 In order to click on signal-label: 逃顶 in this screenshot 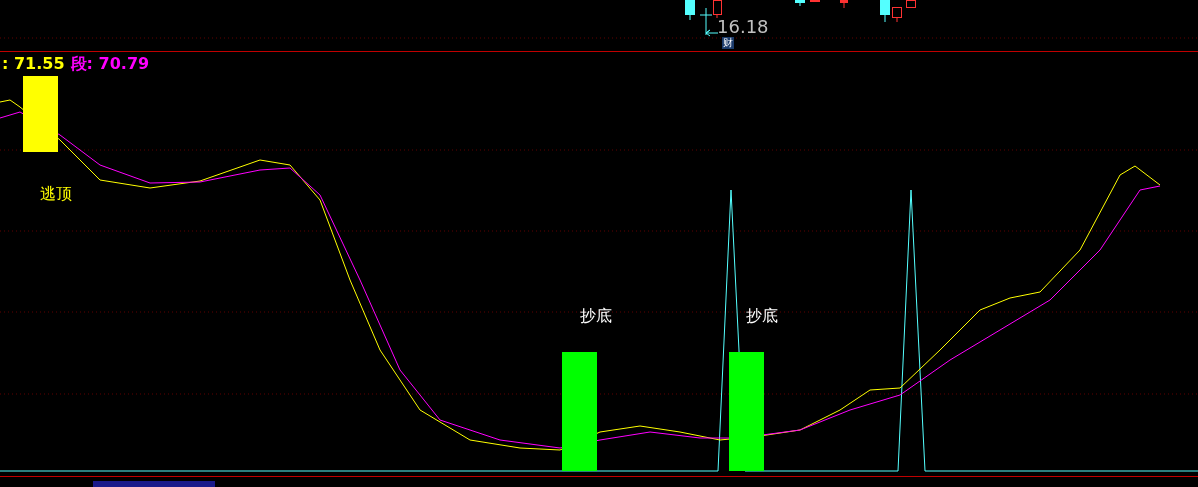, I will do `click(56, 194)`.